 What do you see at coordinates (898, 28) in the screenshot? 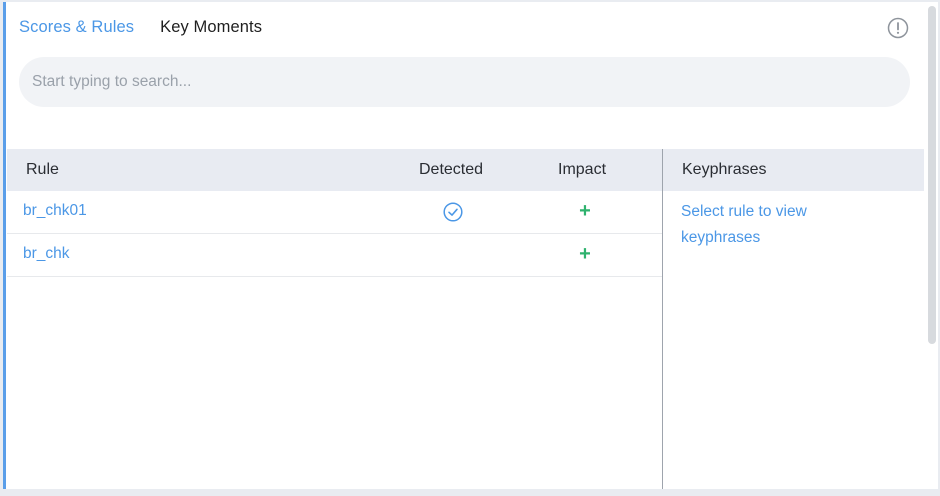
I see `info-circle-icon` at bounding box center [898, 28].